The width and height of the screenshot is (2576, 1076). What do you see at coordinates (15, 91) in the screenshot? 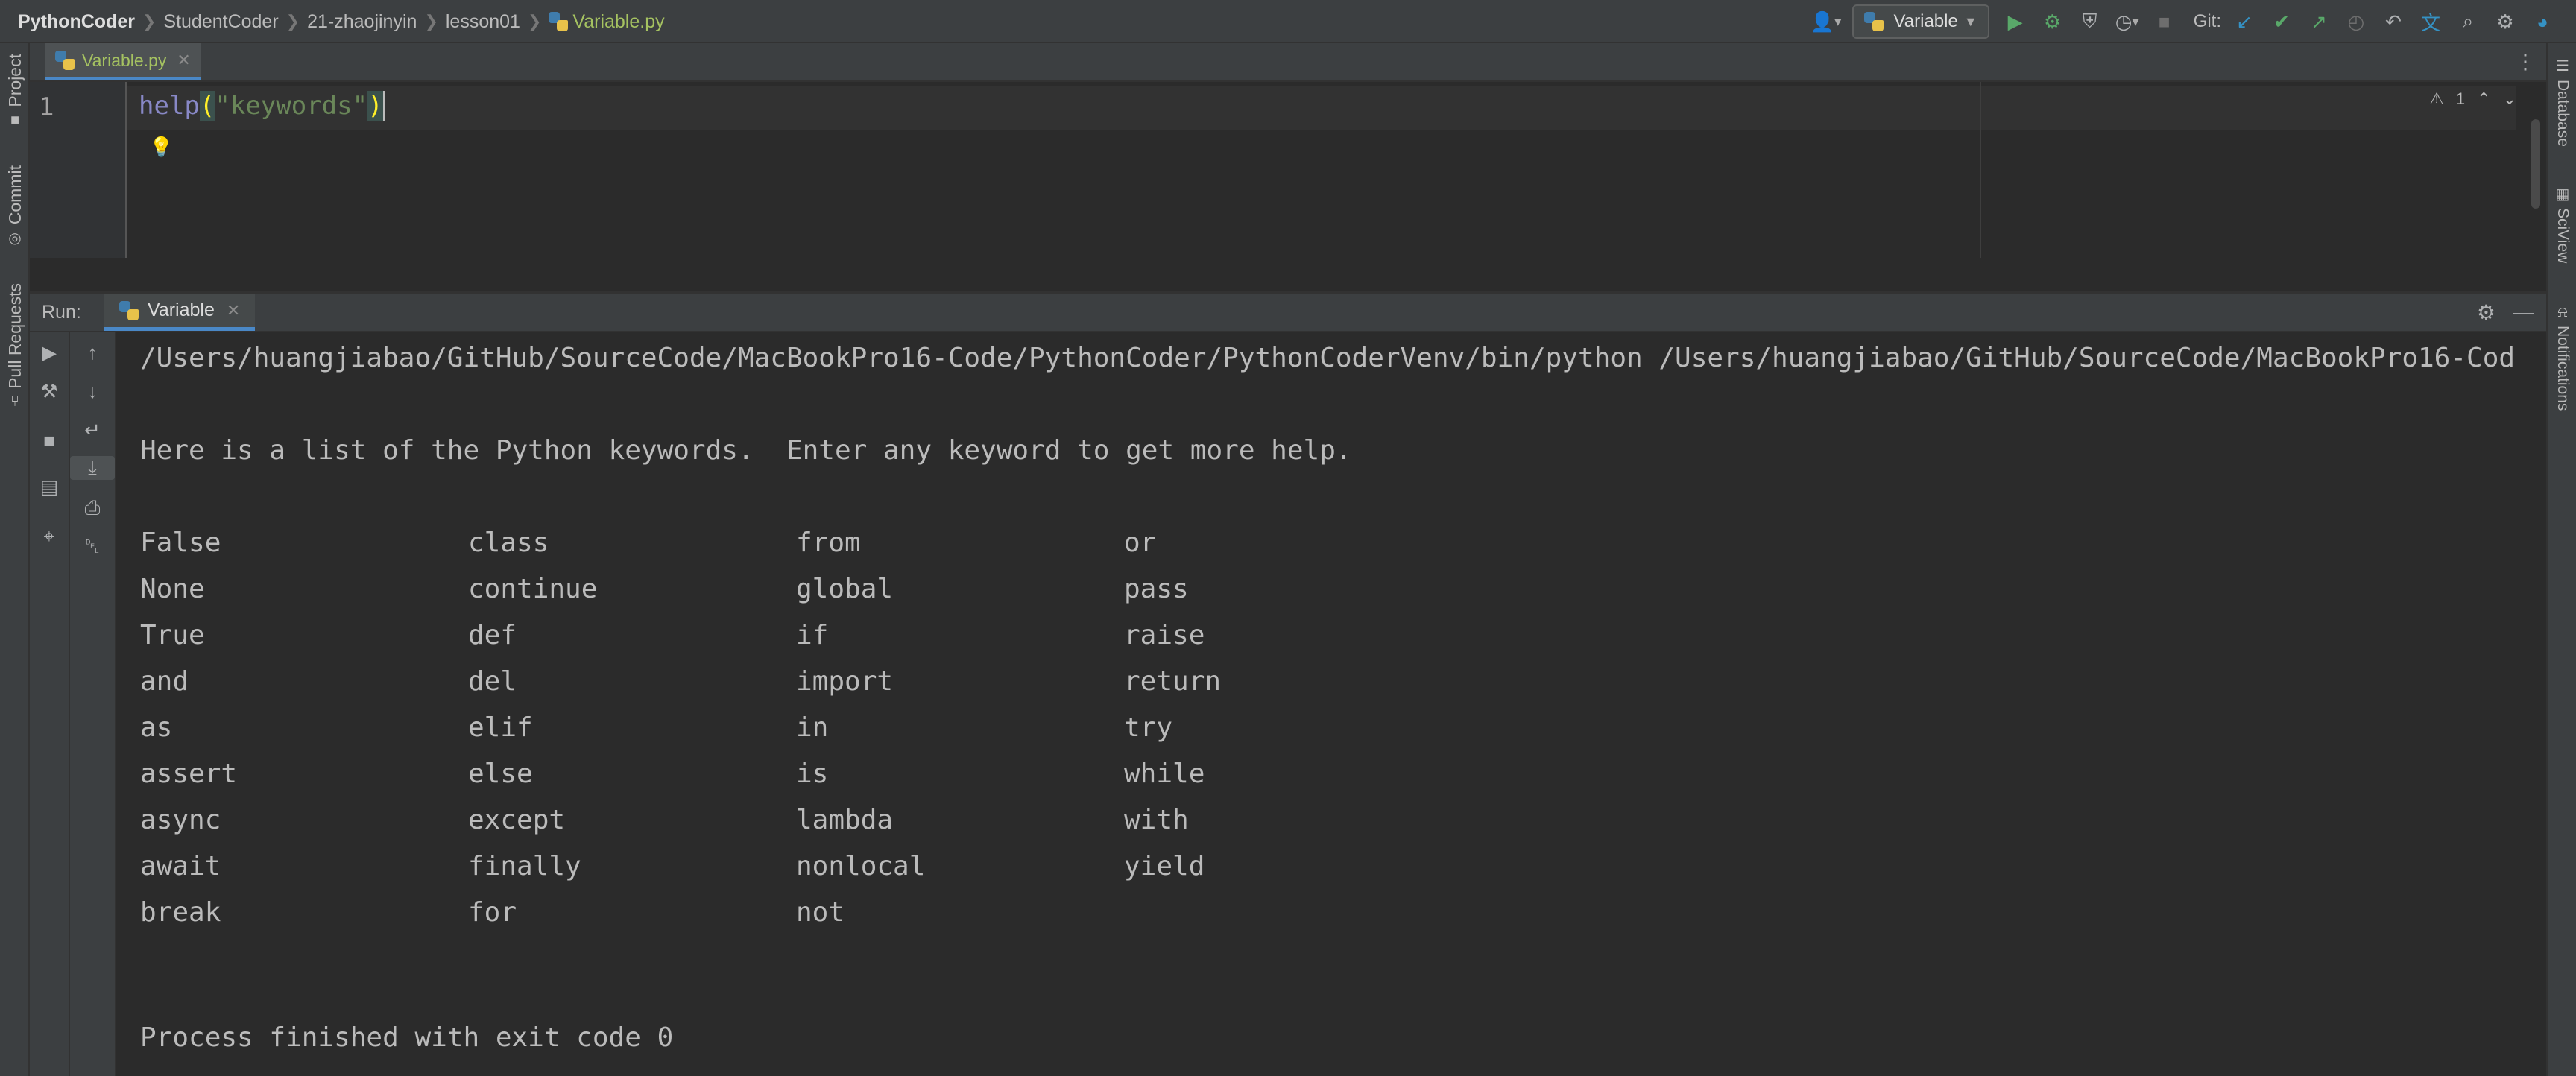
I see `project-tool-tab: Project ■` at bounding box center [15, 91].